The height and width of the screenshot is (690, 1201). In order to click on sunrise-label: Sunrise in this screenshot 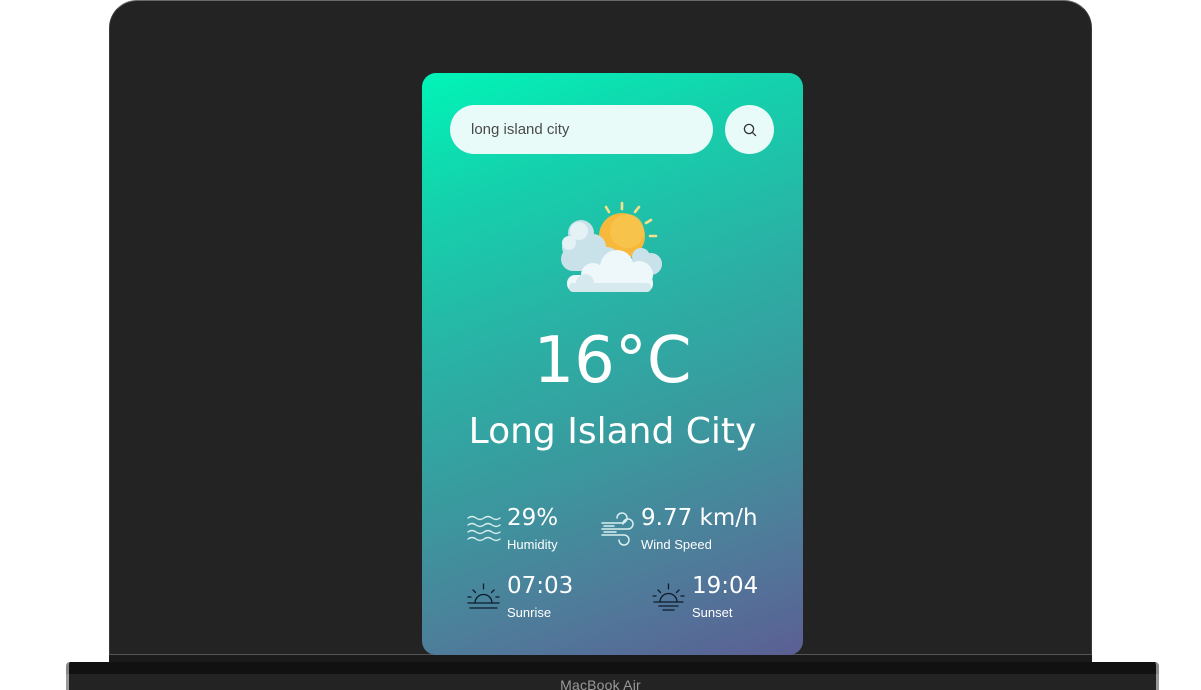, I will do `click(529, 612)`.